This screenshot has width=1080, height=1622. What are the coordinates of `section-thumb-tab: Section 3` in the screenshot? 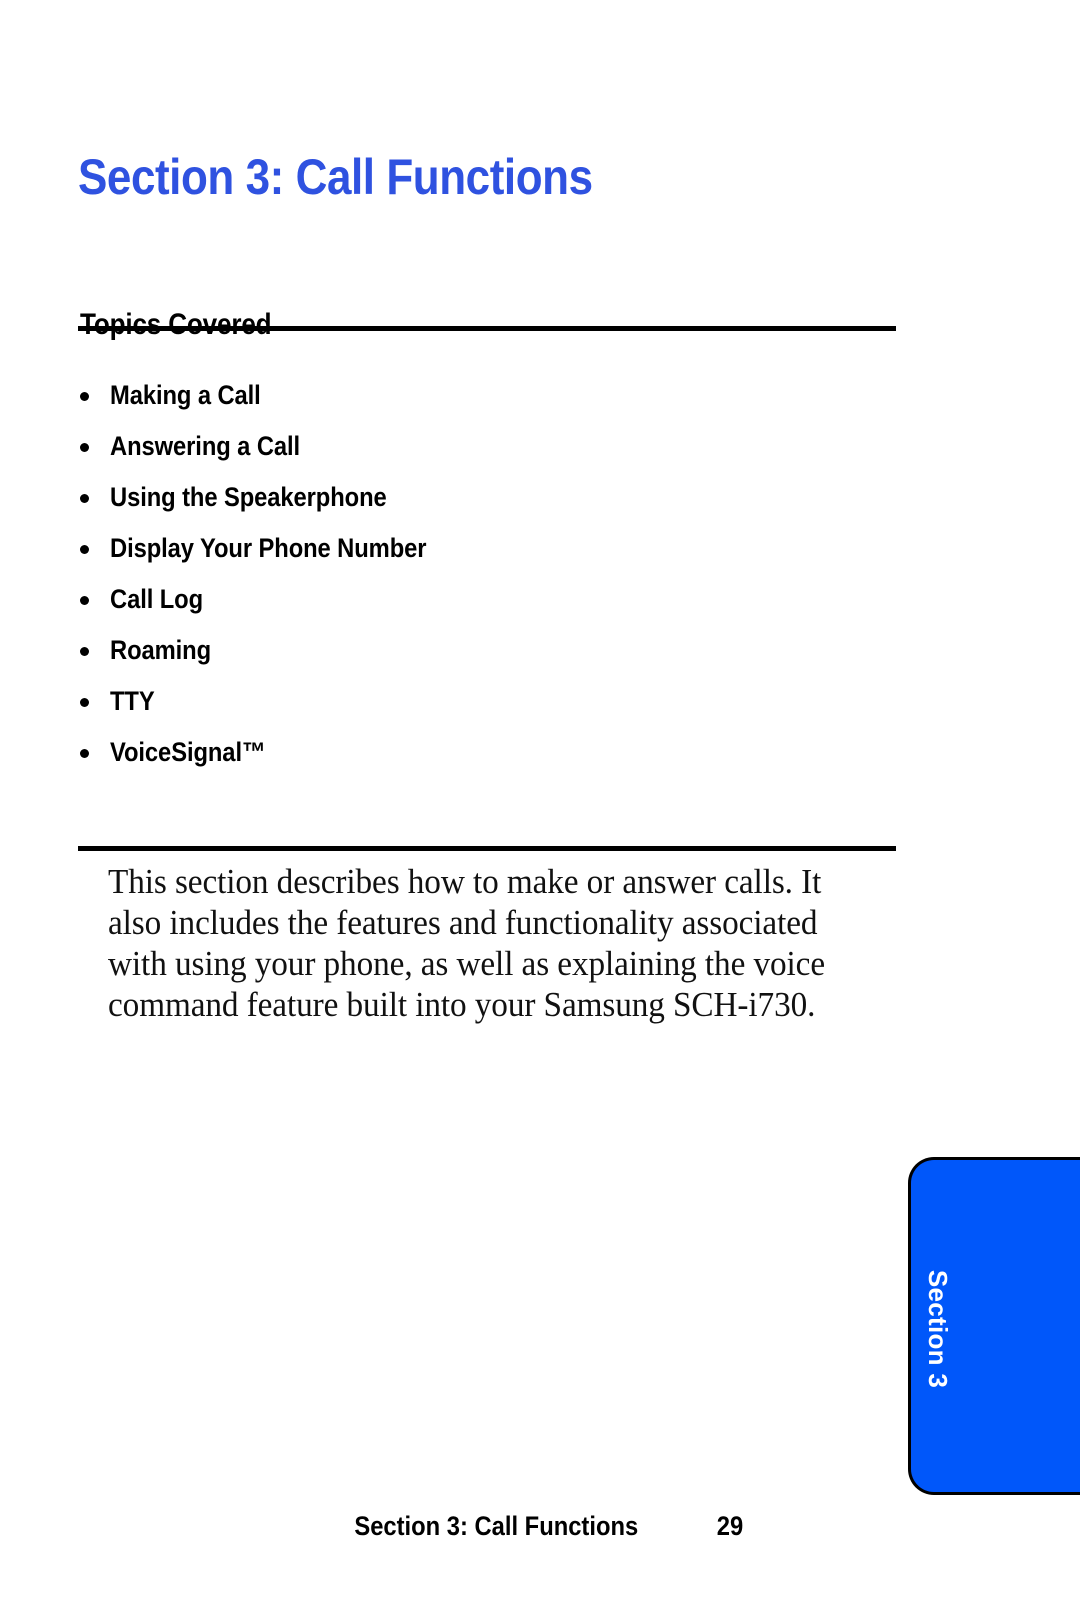 It's located at (994, 1326).